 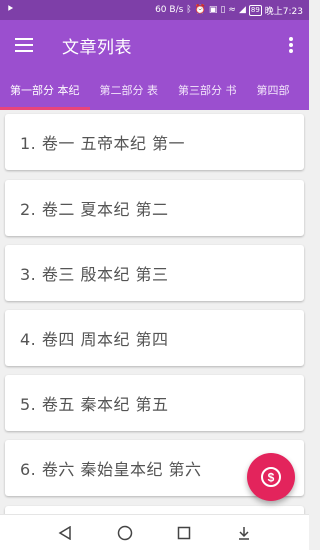 I want to click on category-tabs: 第一部分 本纪 第二部分 表 第三部分 书 第四部, so click(x=154, y=90).